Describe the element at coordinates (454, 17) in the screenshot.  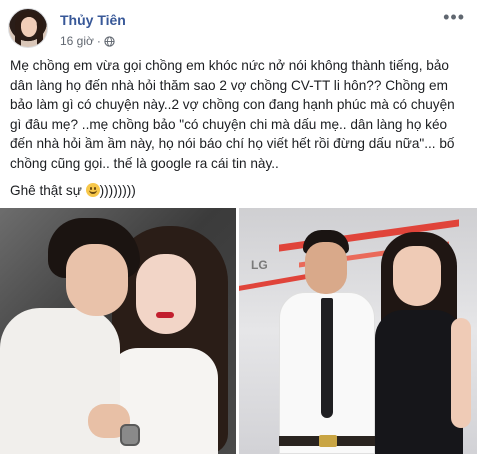
I see `more-options-icon: •••` at that location.